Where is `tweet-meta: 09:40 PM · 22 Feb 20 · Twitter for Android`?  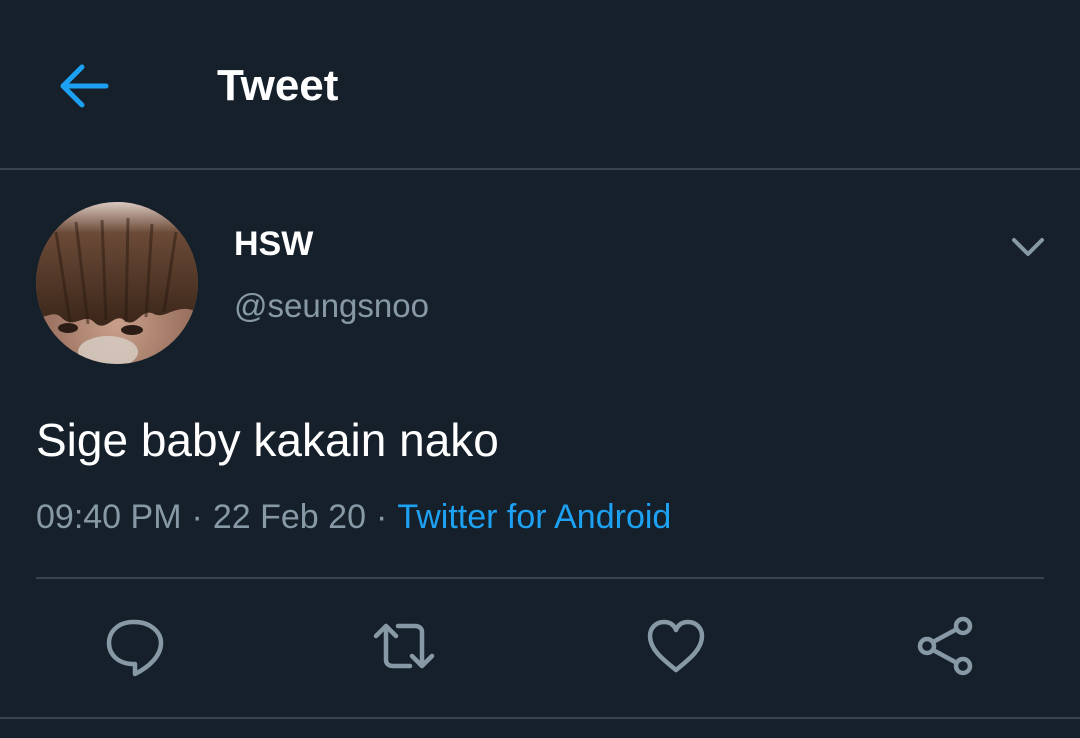
tweet-meta: 09:40 PM · 22 Feb 20 · Twitter for Android is located at coordinates (353, 517).